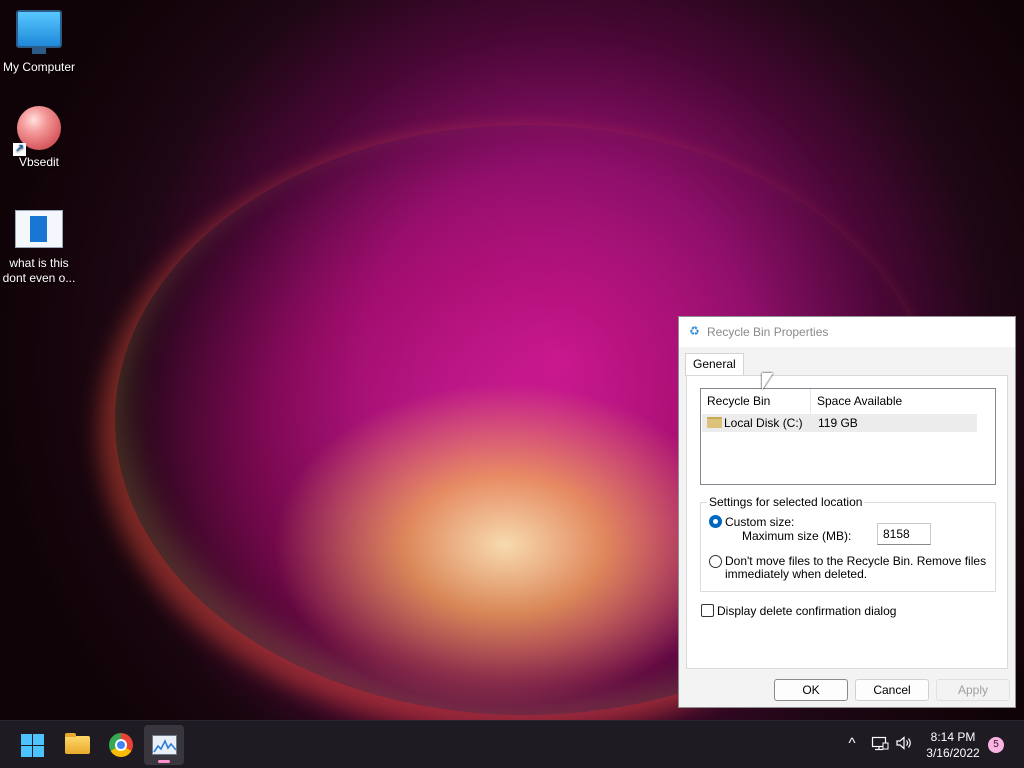  What do you see at coordinates (973, 690) in the screenshot?
I see `apply-button: Apply` at bounding box center [973, 690].